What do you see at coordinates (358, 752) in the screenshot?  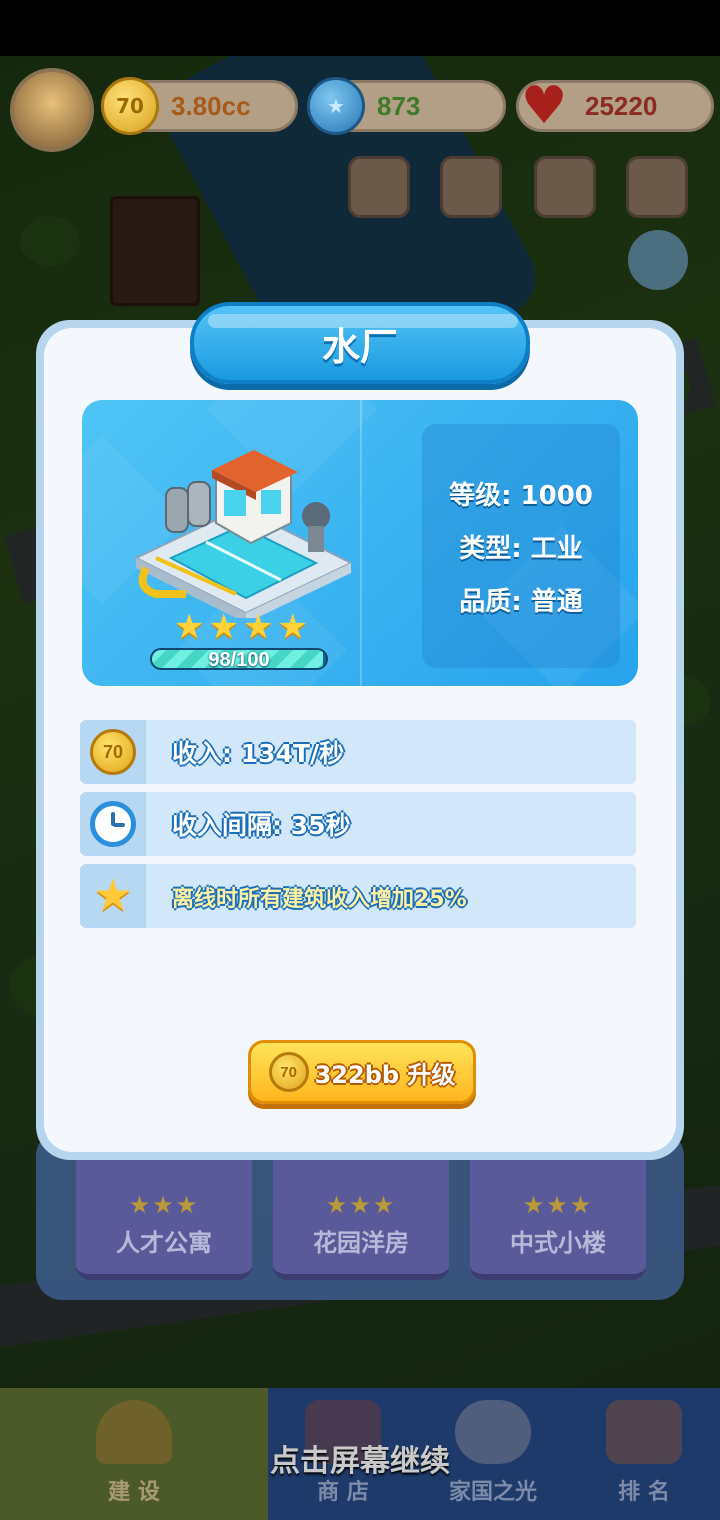 I see `income-row: 70 收入: 134T/秒` at bounding box center [358, 752].